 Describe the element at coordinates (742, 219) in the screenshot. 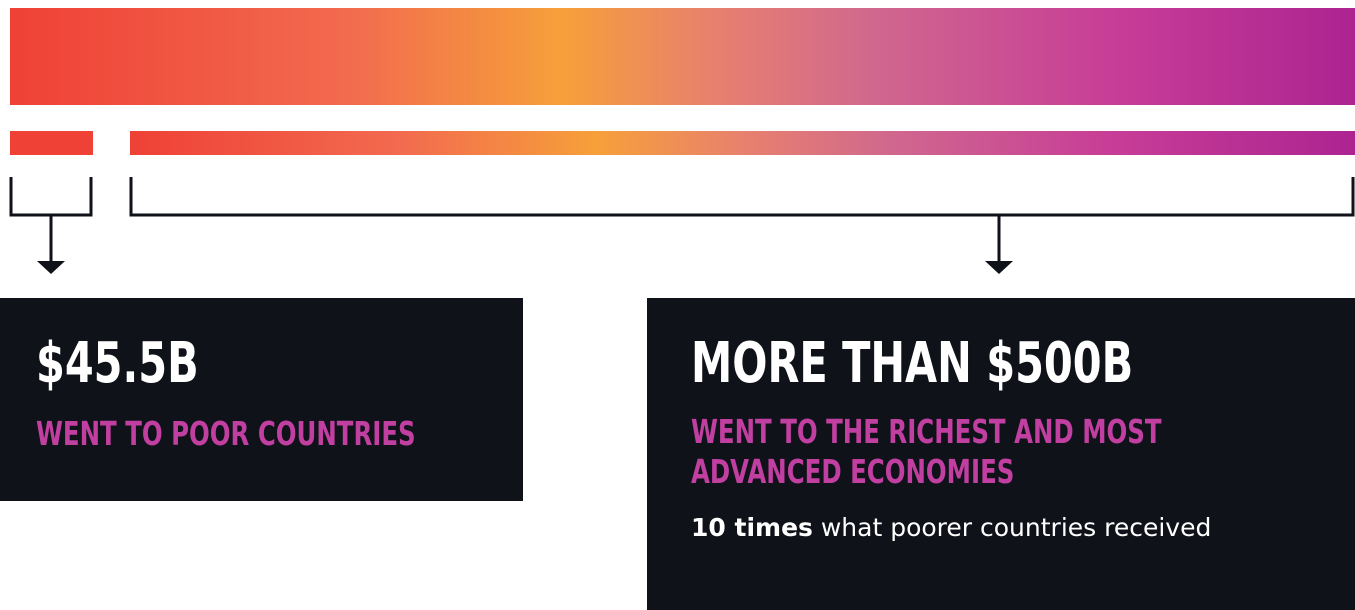

I see `rich-bracket` at that location.